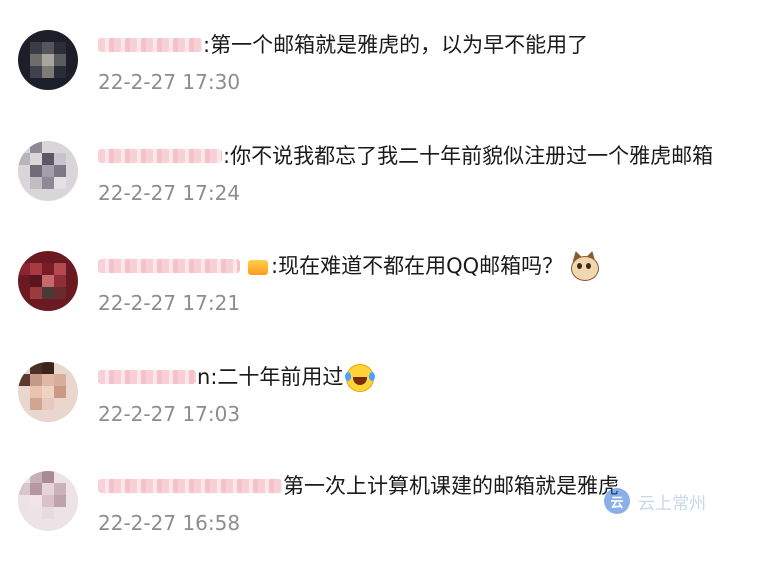  I want to click on comment-line: 第一次上计算机课建的邮箱就是雅虎, so click(358, 486).